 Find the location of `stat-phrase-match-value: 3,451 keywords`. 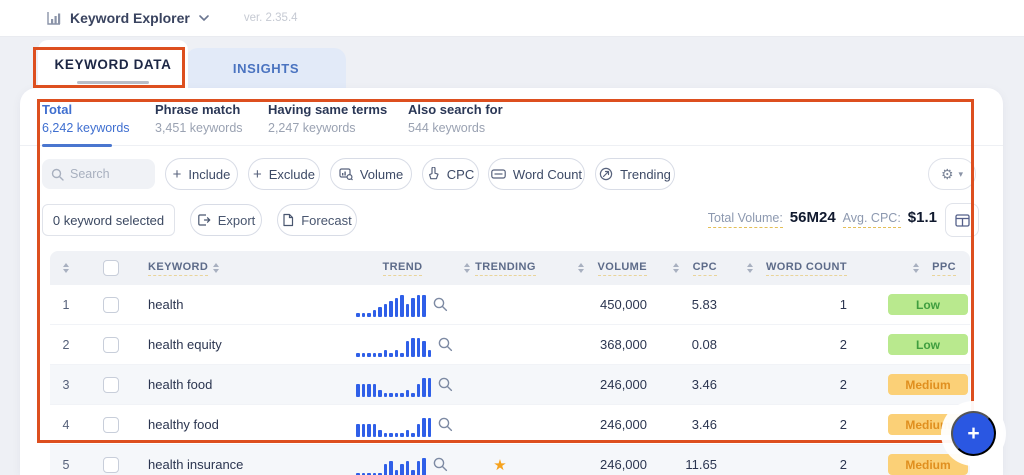

stat-phrase-match-value: 3,451 keywords is located at coordinates (199, 128).